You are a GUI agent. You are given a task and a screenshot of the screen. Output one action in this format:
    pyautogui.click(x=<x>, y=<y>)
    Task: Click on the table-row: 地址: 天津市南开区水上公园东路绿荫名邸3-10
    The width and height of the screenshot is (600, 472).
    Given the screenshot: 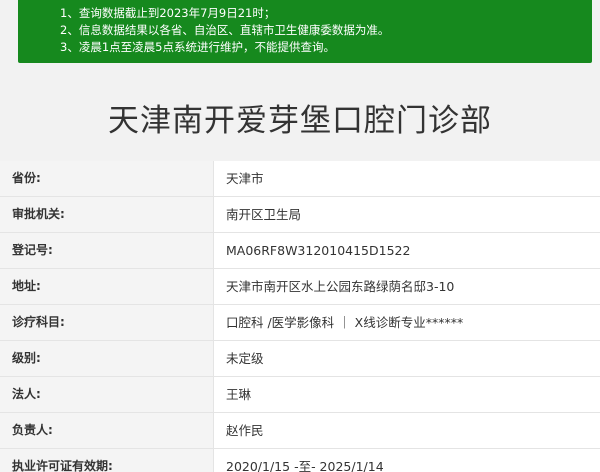 What is the action you would take?
    pyautogui.click(x=300, y=287)
    